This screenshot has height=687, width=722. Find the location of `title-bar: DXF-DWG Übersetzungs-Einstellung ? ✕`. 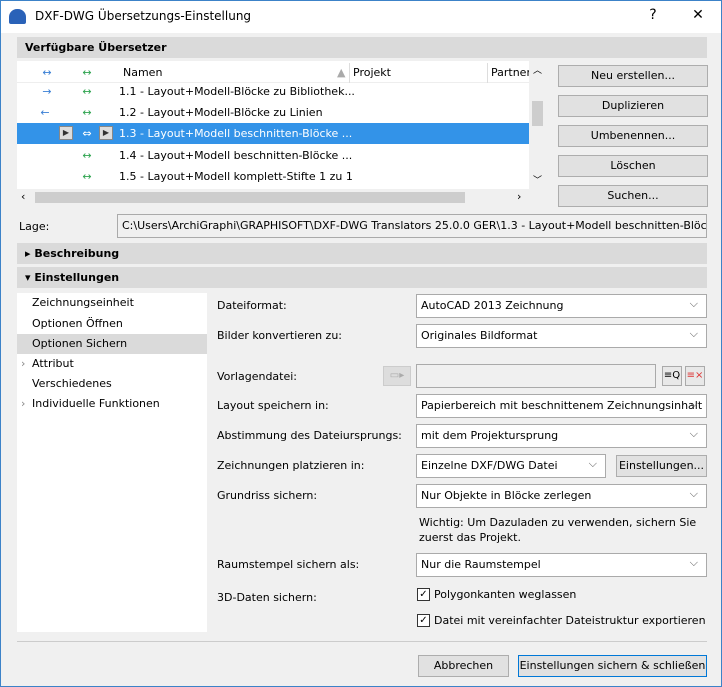

title-bar: DXF-DWG Übersetzungs-Einstellung ? ✕ is located at coordinates (361, 17).